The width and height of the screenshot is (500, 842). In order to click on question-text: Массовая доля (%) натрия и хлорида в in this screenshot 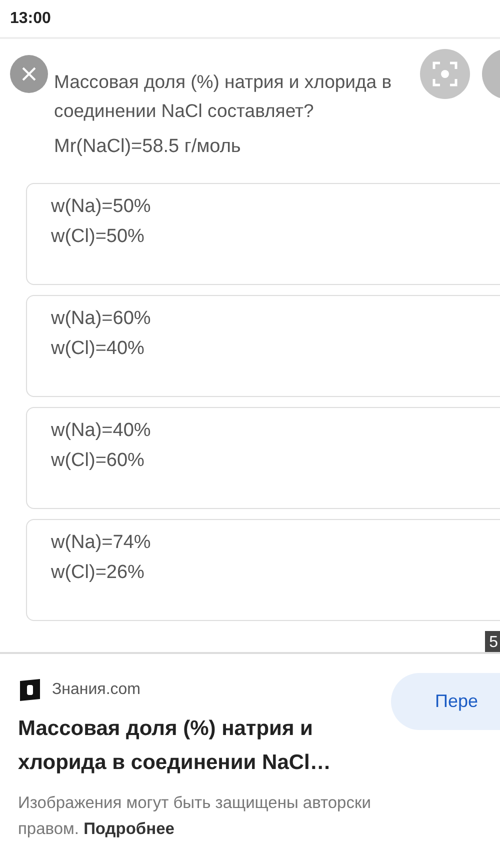, I will do `click(223, 82)`.